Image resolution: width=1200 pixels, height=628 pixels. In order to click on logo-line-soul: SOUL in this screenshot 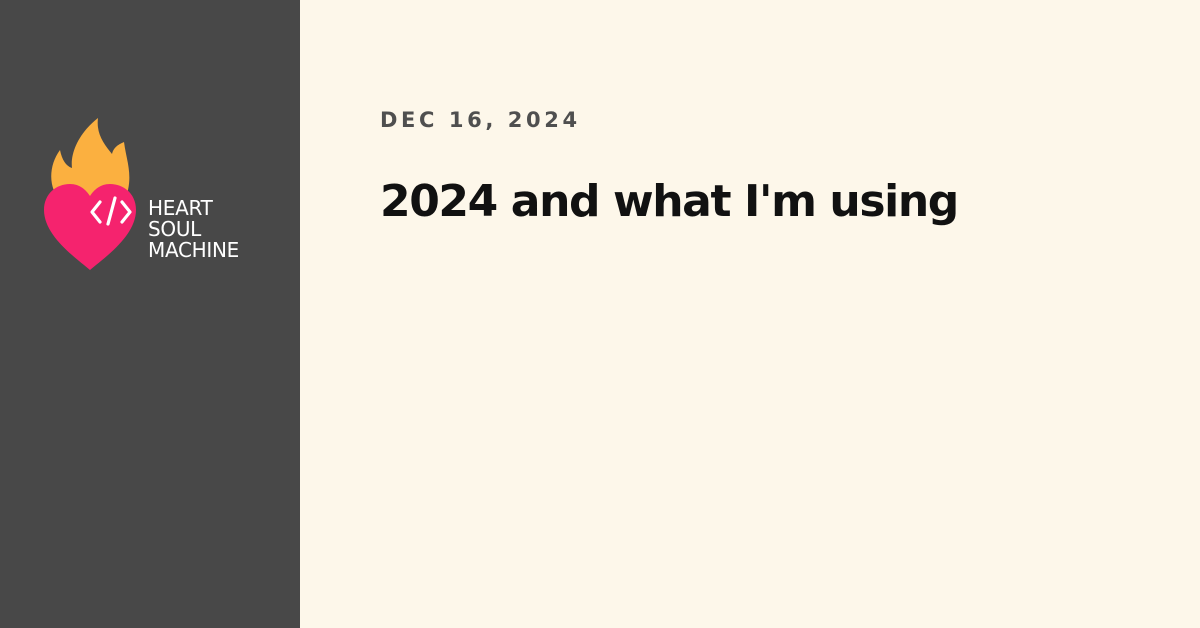, I will do `click(175, 229)`.